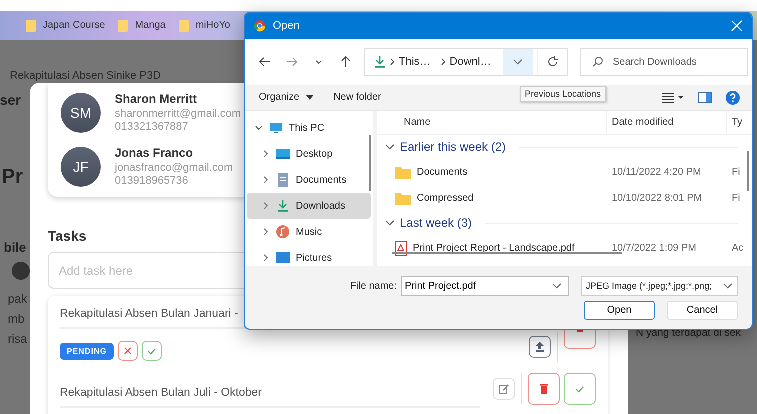 This screenshot has width=757, height=414. Describe the element at coordinates (309, 206) in the screenshot. I see `tree-item: Downloads` at that location.